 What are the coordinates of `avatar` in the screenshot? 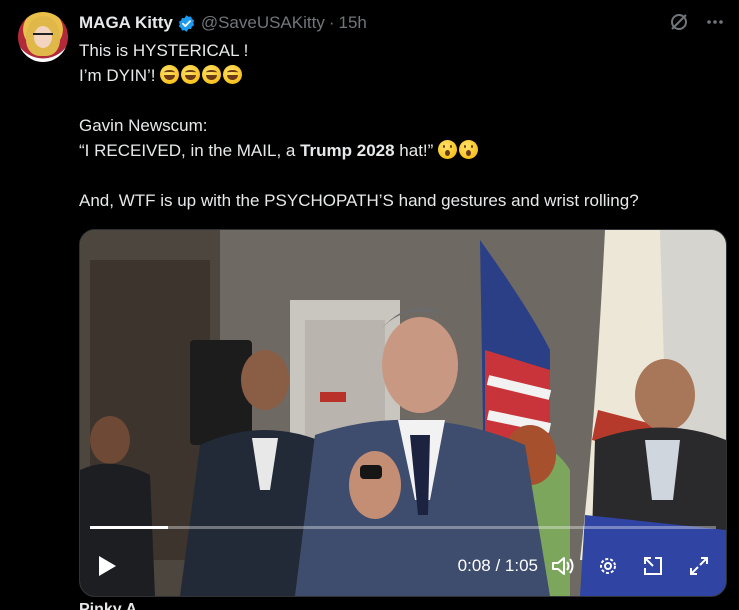 It's located at (43, 37).